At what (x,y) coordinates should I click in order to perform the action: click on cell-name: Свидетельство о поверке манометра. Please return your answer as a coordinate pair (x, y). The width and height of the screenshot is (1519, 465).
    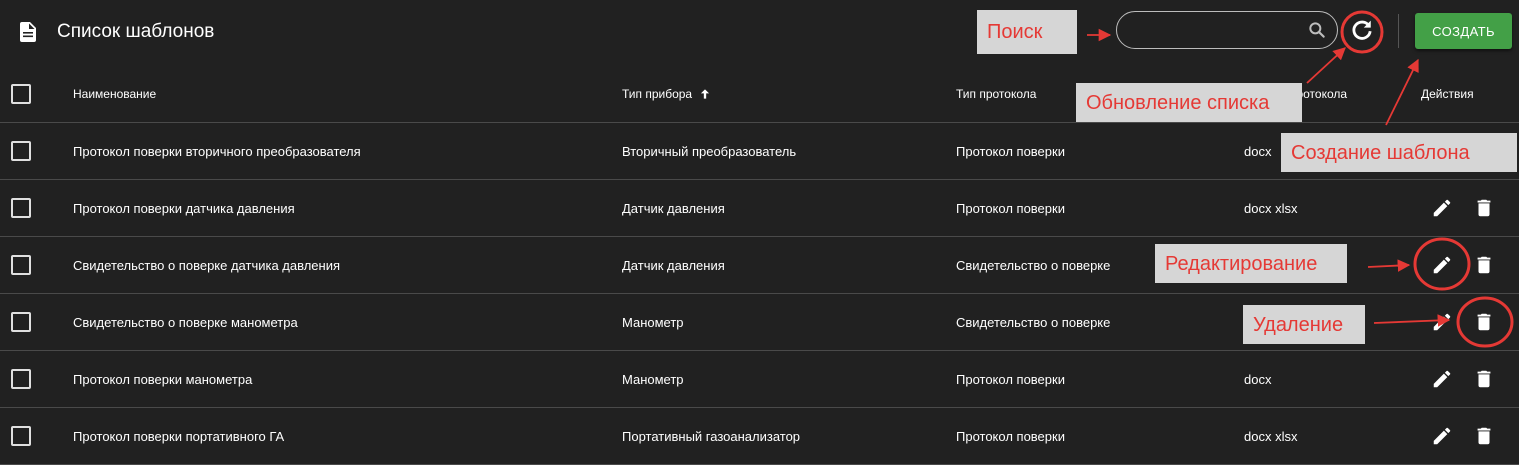
    Looking at the image, I should click on (185, 322).